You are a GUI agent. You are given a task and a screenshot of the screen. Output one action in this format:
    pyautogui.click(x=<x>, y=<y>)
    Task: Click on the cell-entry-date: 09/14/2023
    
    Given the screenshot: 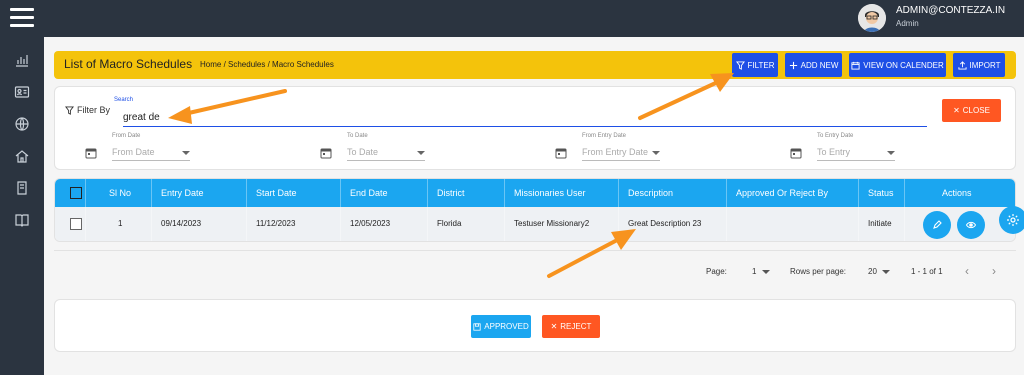 What is the action you would take?
    pyautogui.click(x=181, y=223)
    